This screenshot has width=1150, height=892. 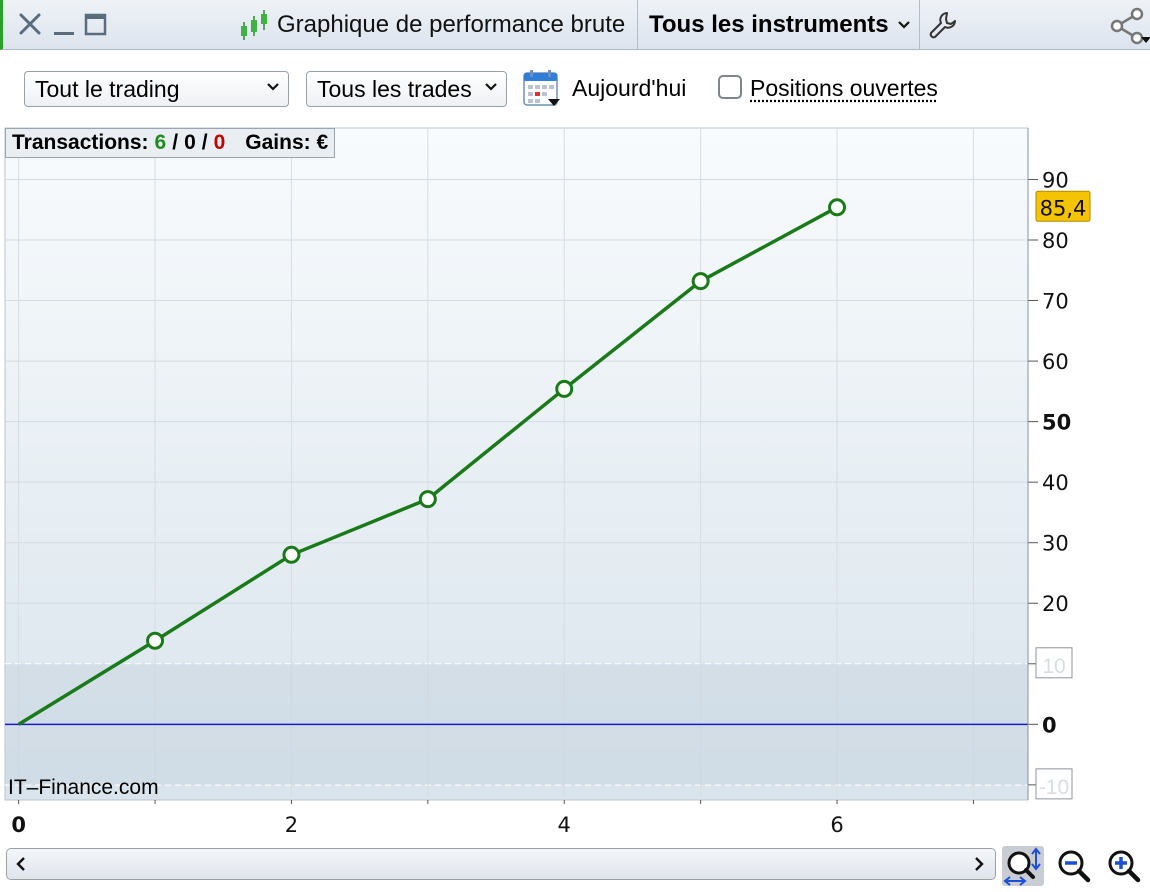 I want to click on zoom-in-icon, so click(x=1125, y=866).